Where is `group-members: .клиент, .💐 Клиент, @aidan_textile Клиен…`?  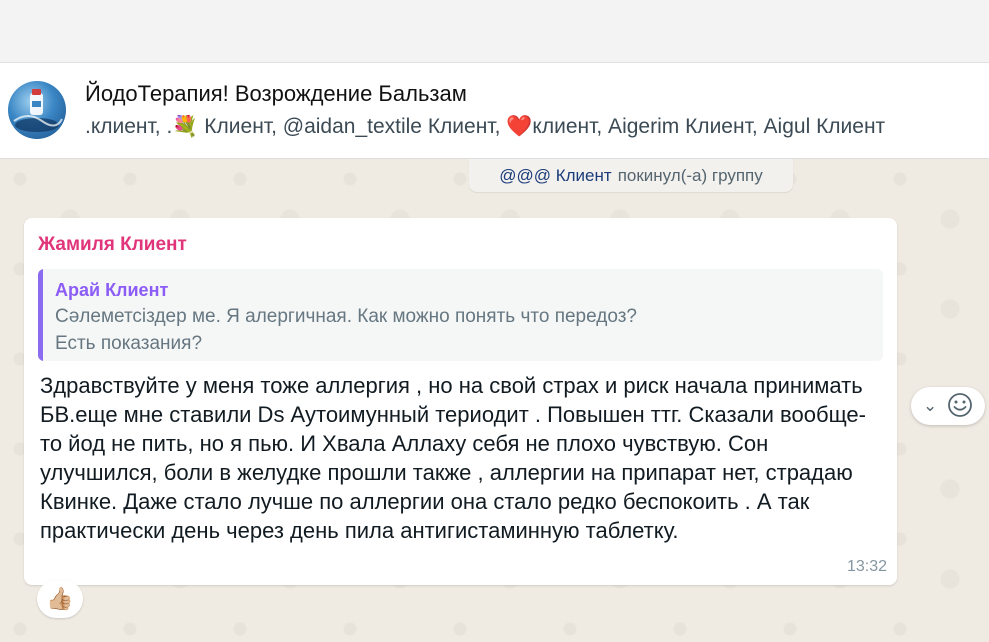 group-members: .клиент, .💐 Клиент, @aidan_textile Клиен… is located at coordinates (485, 126).